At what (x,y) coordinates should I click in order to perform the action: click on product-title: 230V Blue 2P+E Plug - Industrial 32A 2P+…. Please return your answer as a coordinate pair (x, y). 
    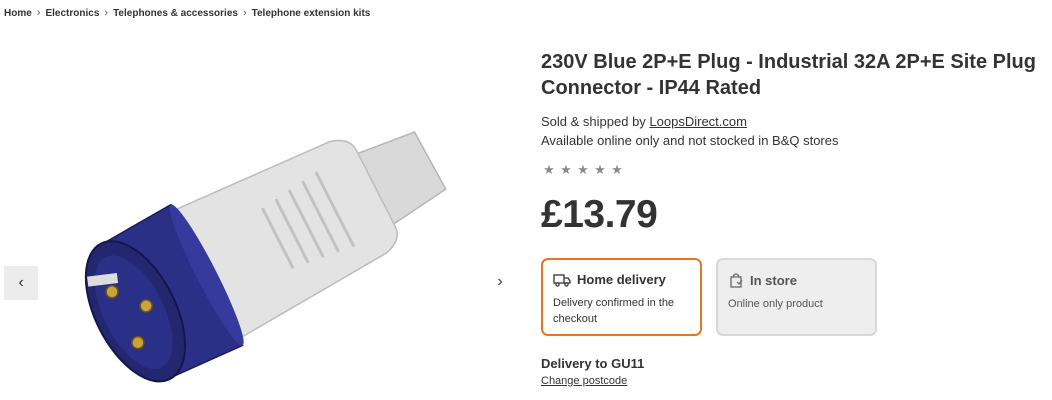
    Looking at the image, I should click on (788, 75).